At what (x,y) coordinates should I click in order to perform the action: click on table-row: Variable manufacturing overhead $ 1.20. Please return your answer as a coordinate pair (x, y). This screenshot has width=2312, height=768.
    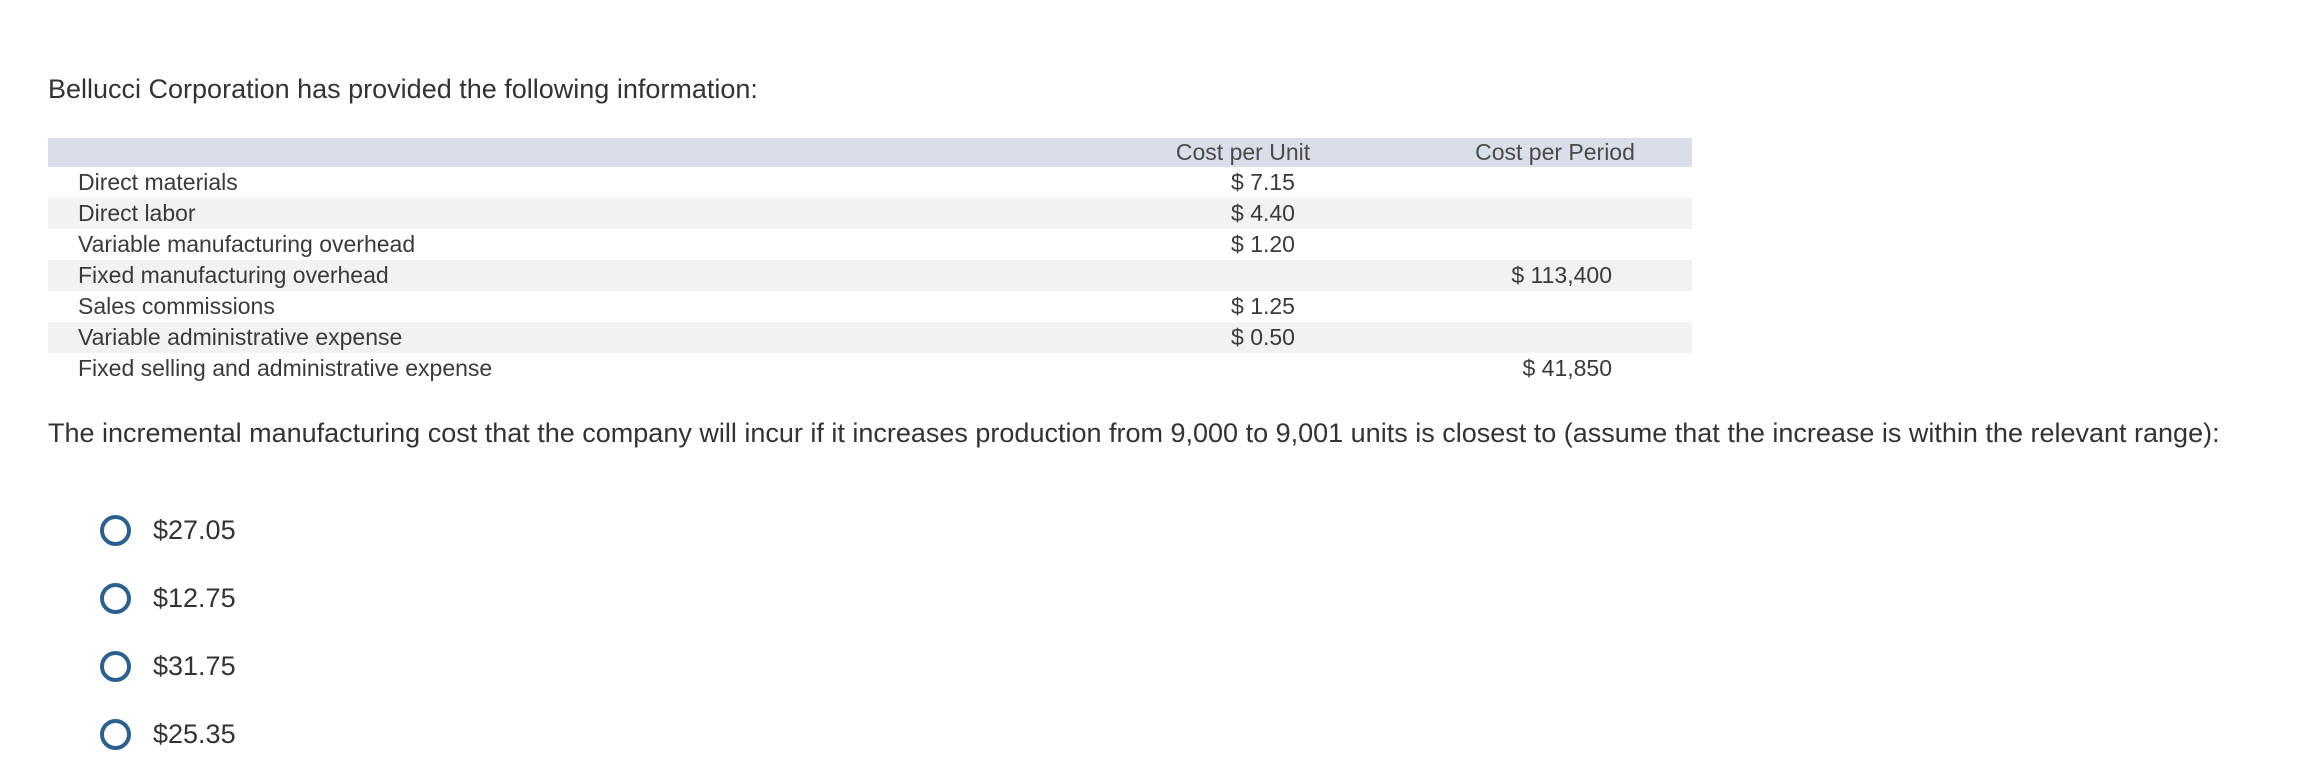
    Looking at the image, I should click on (870, 244).